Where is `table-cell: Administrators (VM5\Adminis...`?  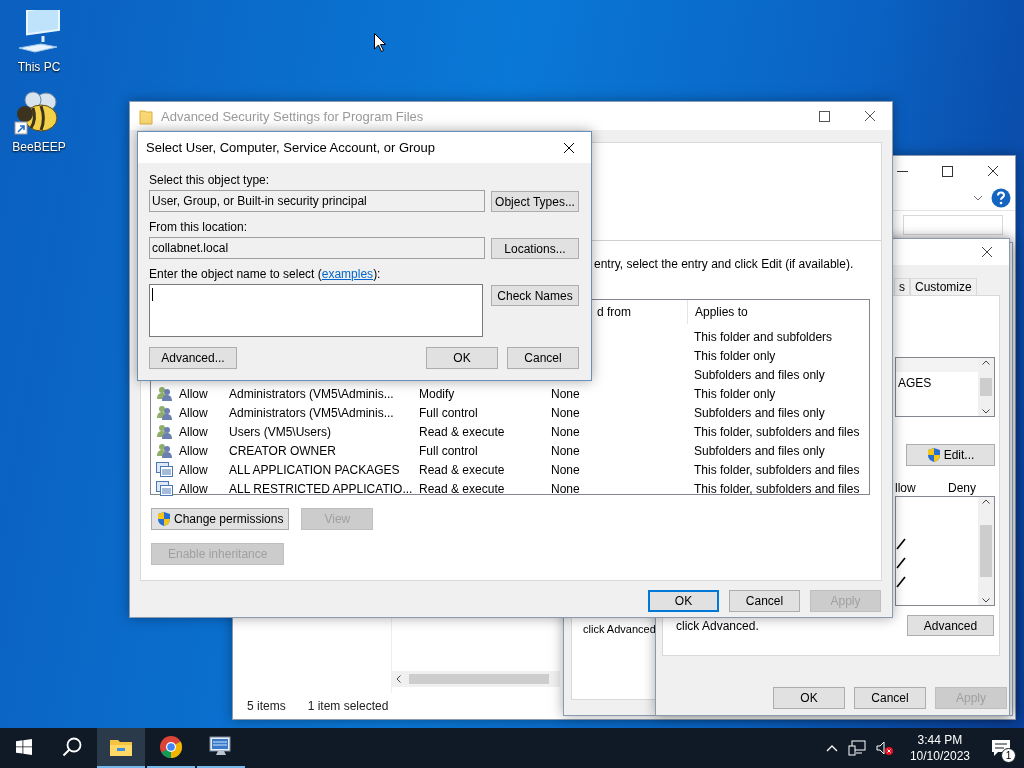
table-cell: Administrators (VM5\Adminis... is located at coordinates (311, 412).